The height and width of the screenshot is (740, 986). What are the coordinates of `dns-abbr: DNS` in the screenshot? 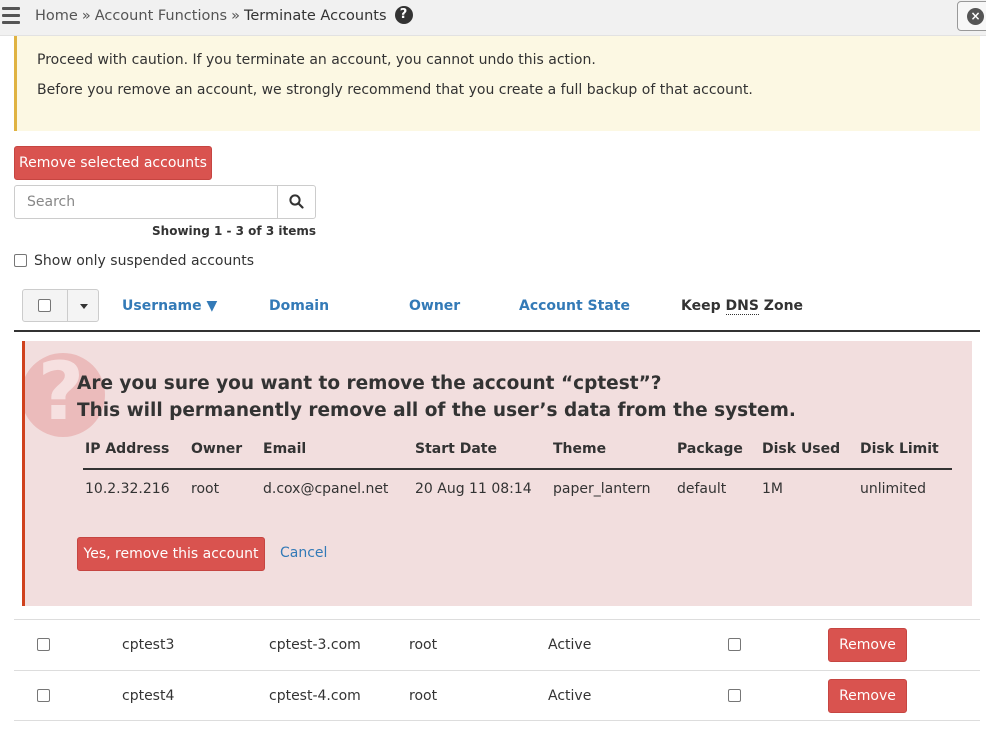 It's located at (742, 306).